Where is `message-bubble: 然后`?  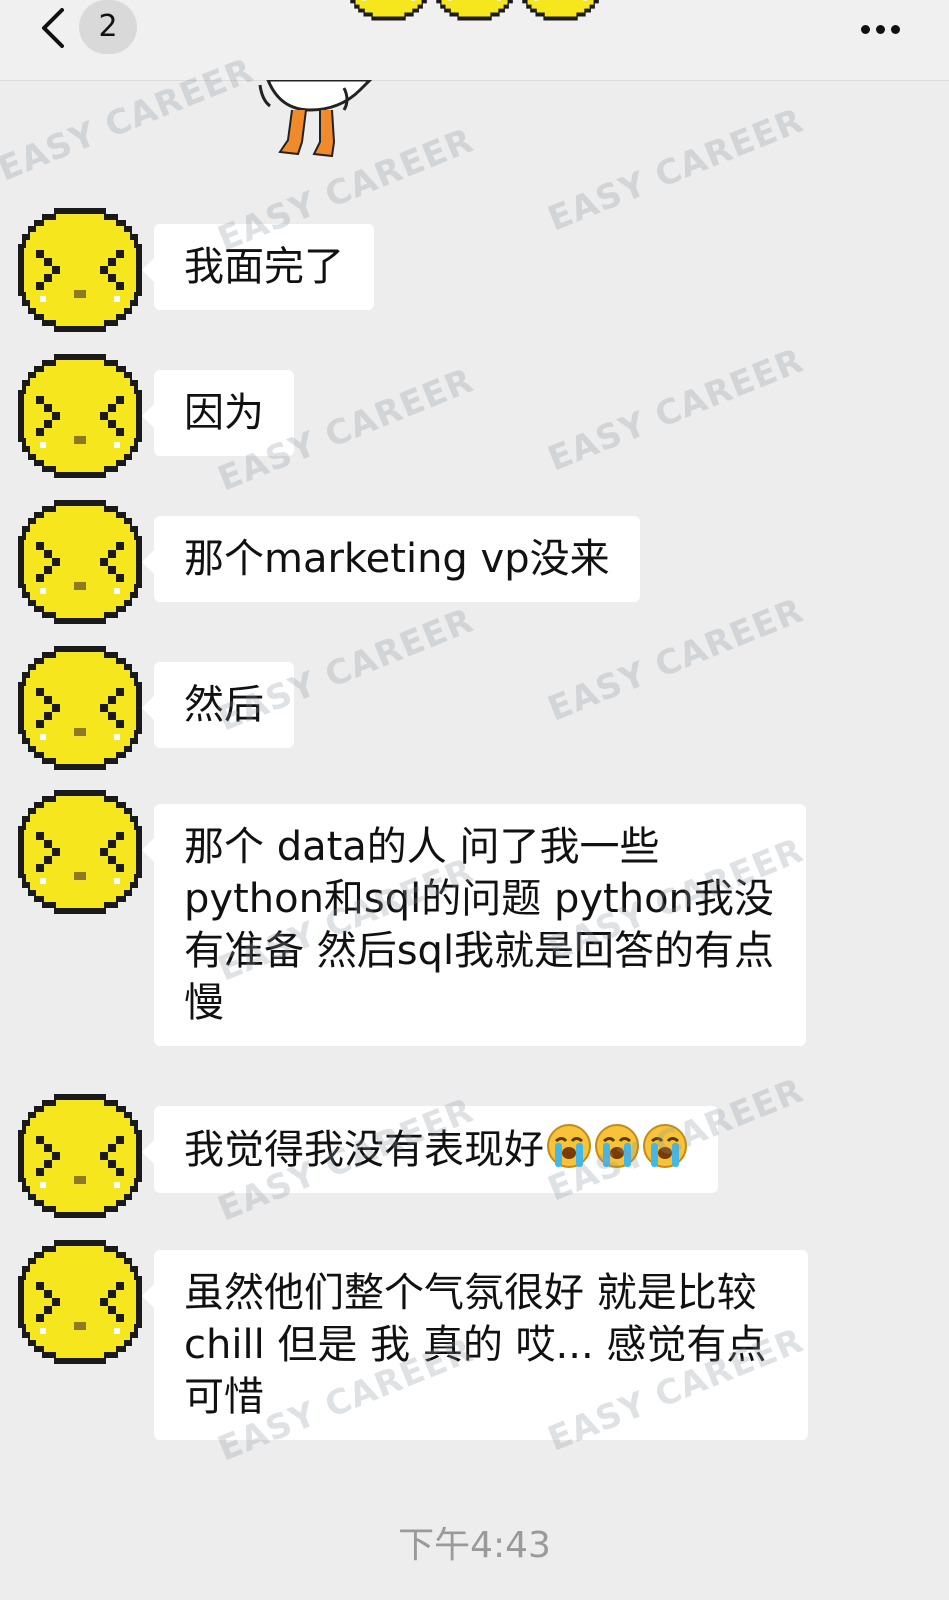
message-bubble: 然后 is located at coordinates (218, 705).